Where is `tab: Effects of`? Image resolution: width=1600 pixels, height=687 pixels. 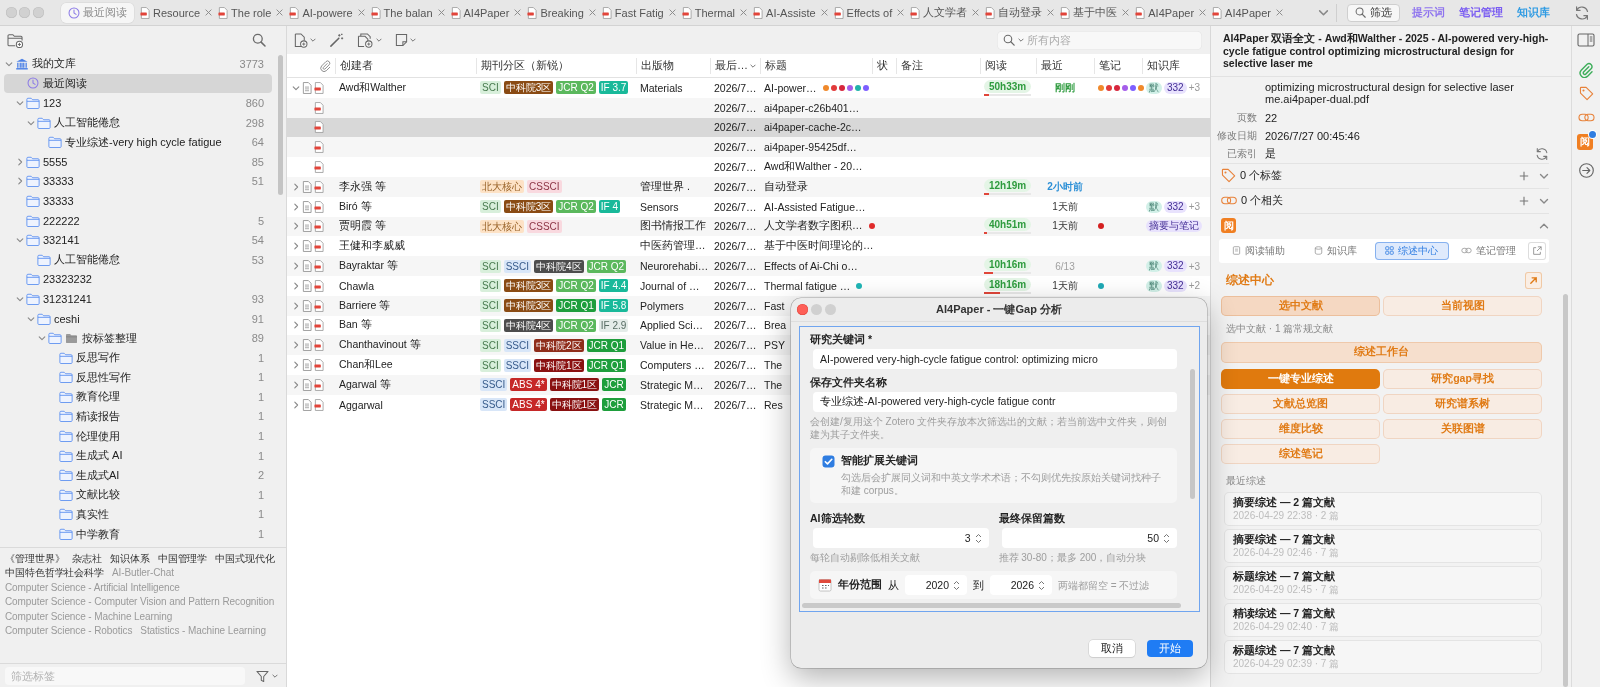 tab: Effects of is located at coordinates (869, 12).